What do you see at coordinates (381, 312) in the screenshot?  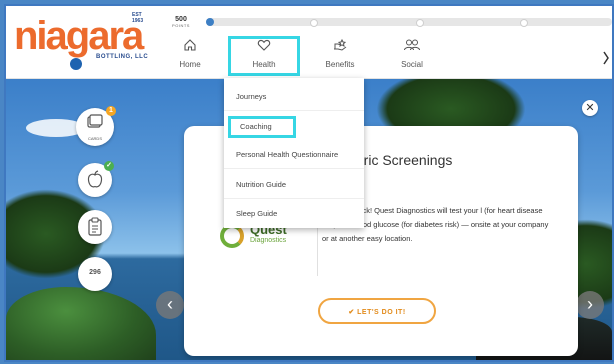 I see `cta-label: LET'S DO IT!` at bounding box center [381, 312].